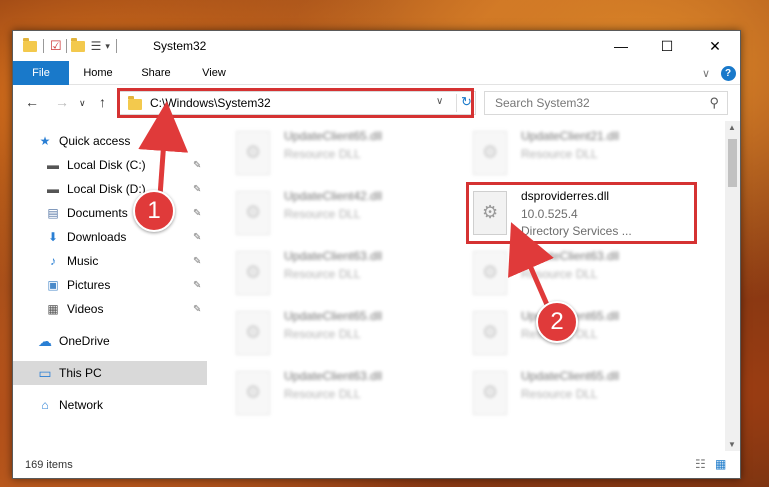 This screenshot has height=487, width=769. I want to click on help-icon: ?, so click(728, 73).